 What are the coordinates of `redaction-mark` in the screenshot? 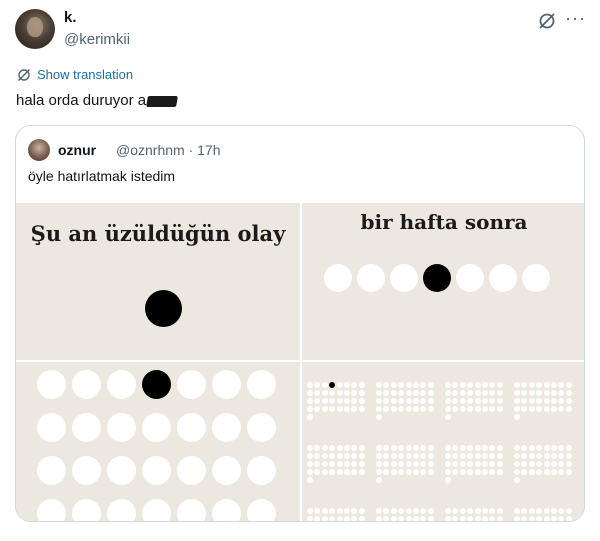 It's located at (162, 101).